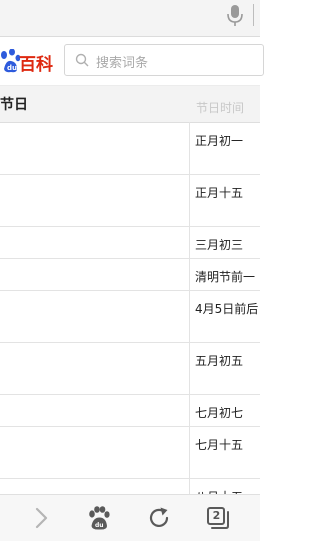 This screenshot has height=541, width=320. I want to click on festival-time-cell: 4月5日前后, so click(227, 309).